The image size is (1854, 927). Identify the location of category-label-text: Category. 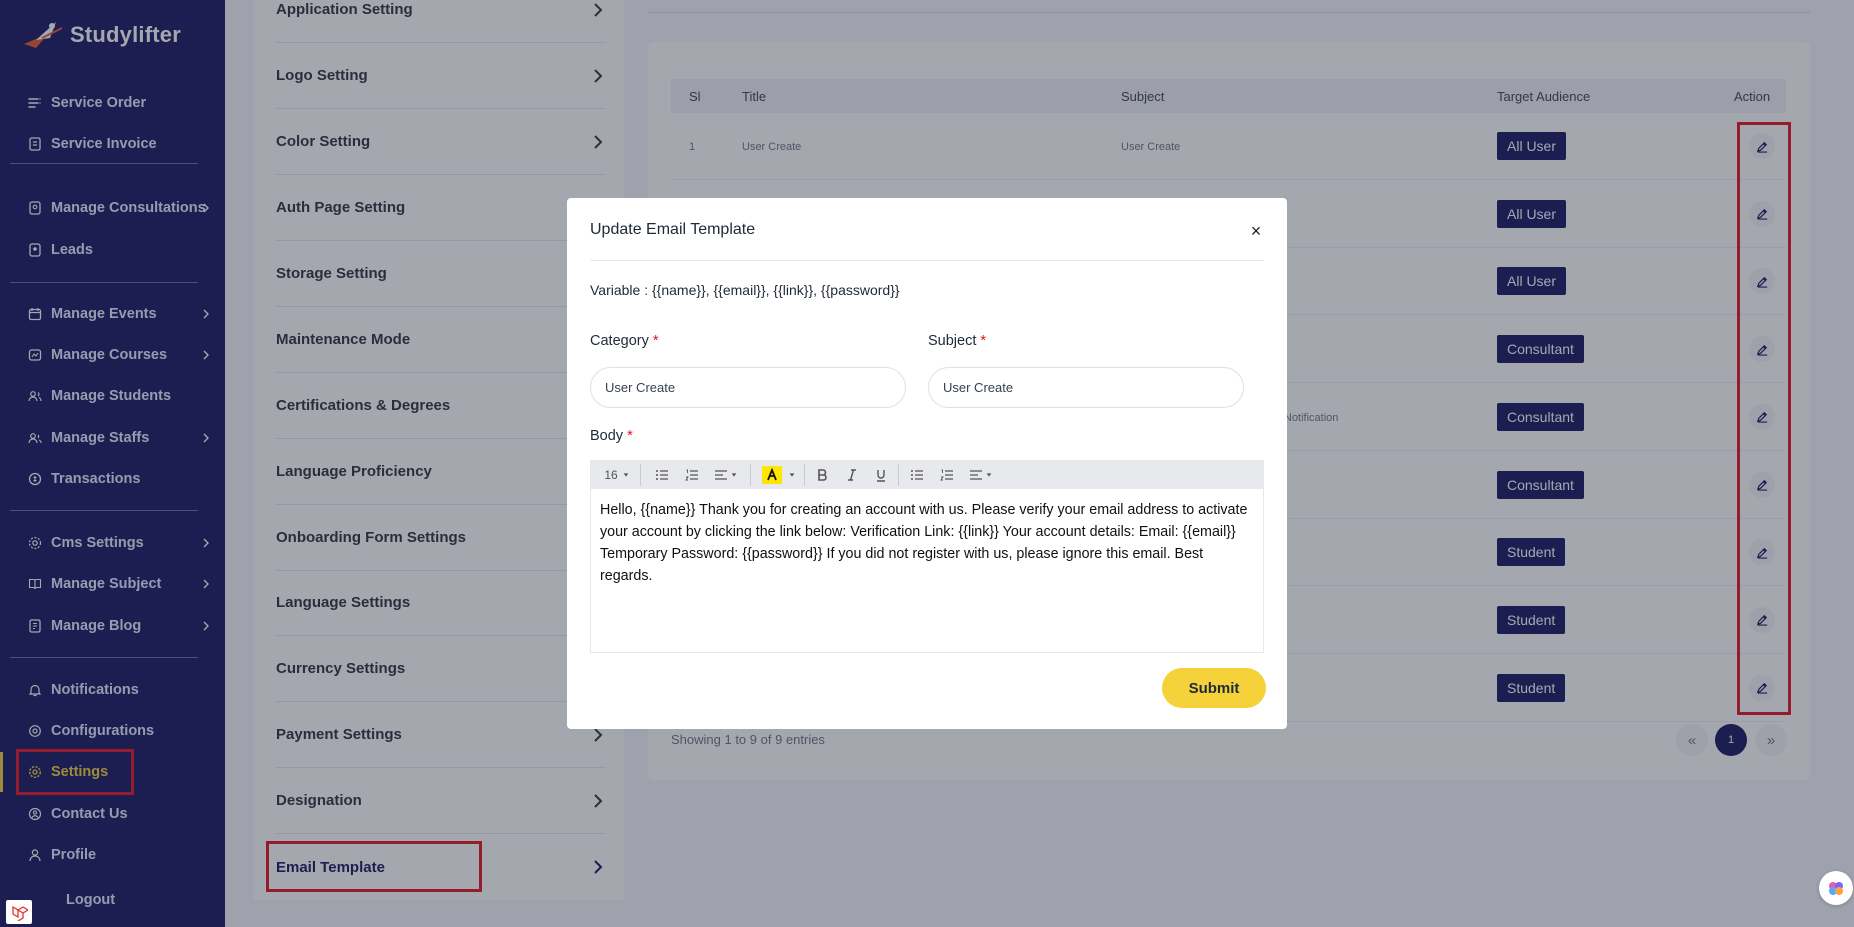
(619, 341).